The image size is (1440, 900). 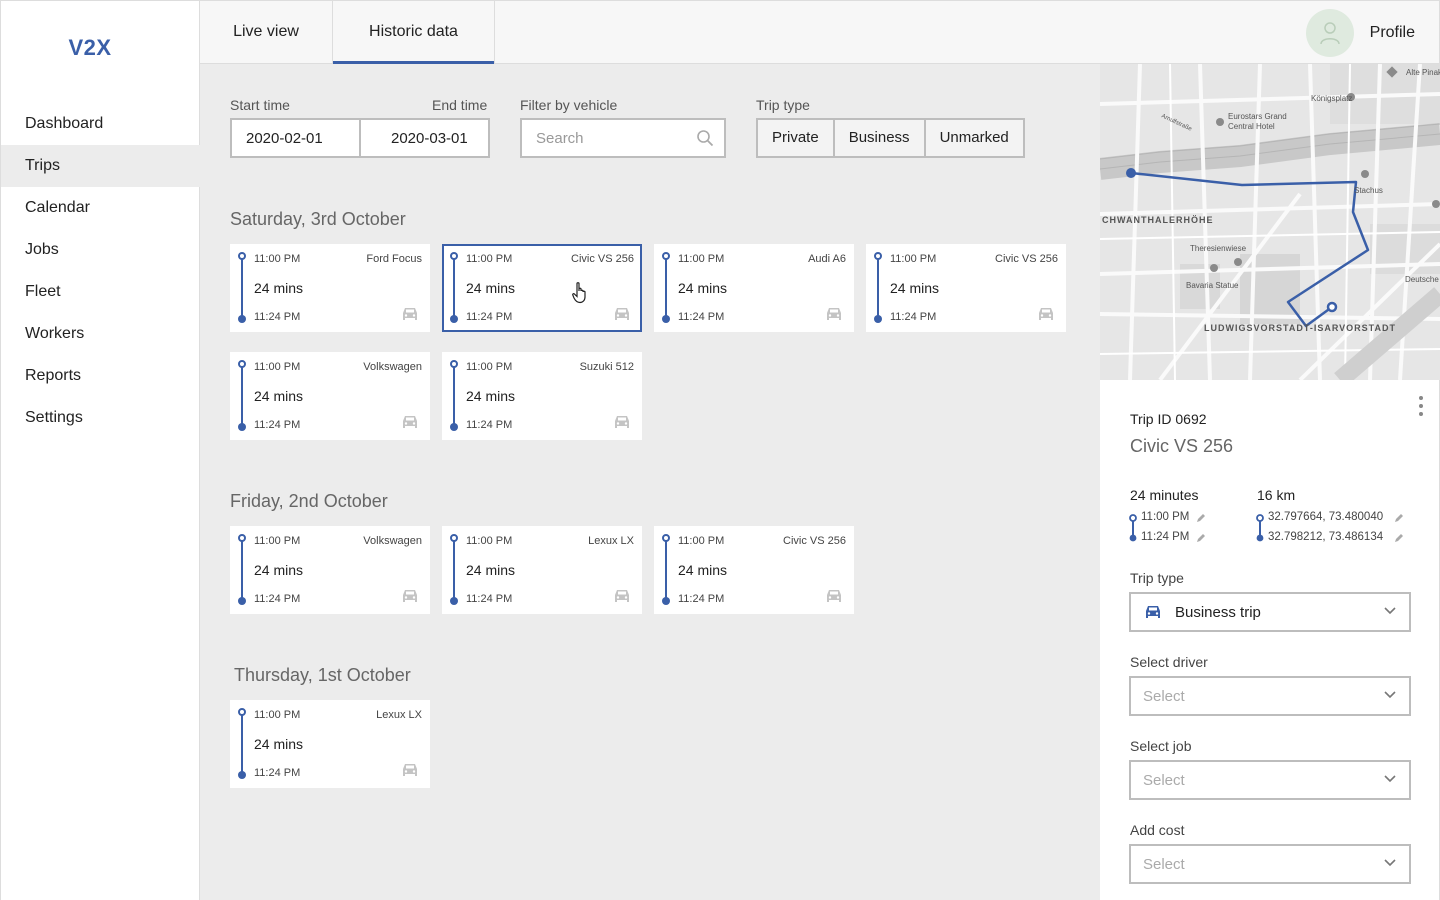 I want to click on sidebar-item-jobs: Jobs, so click(x=100, y=250).